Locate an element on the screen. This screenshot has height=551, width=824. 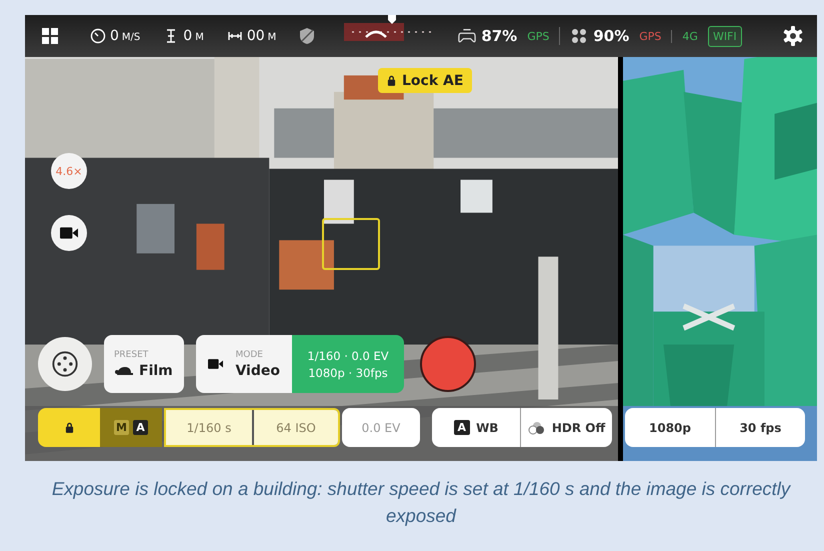
joystick-icon is located at coordinates (65, 364).